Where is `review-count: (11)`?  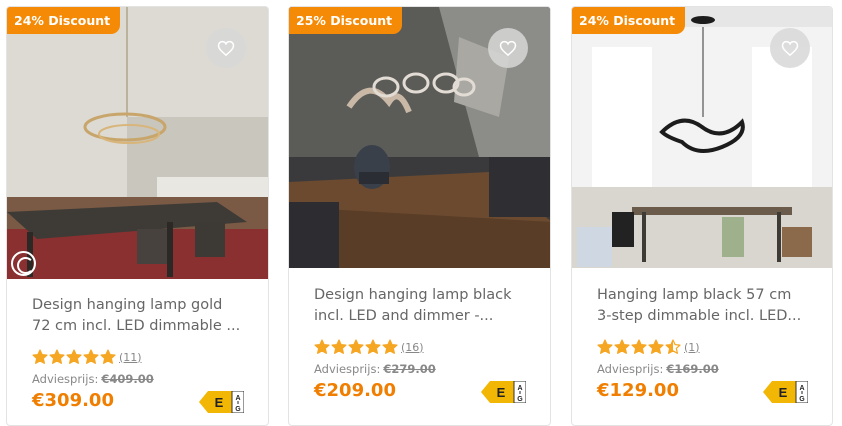
review-count: (11) is located at coordinates (130, 357).